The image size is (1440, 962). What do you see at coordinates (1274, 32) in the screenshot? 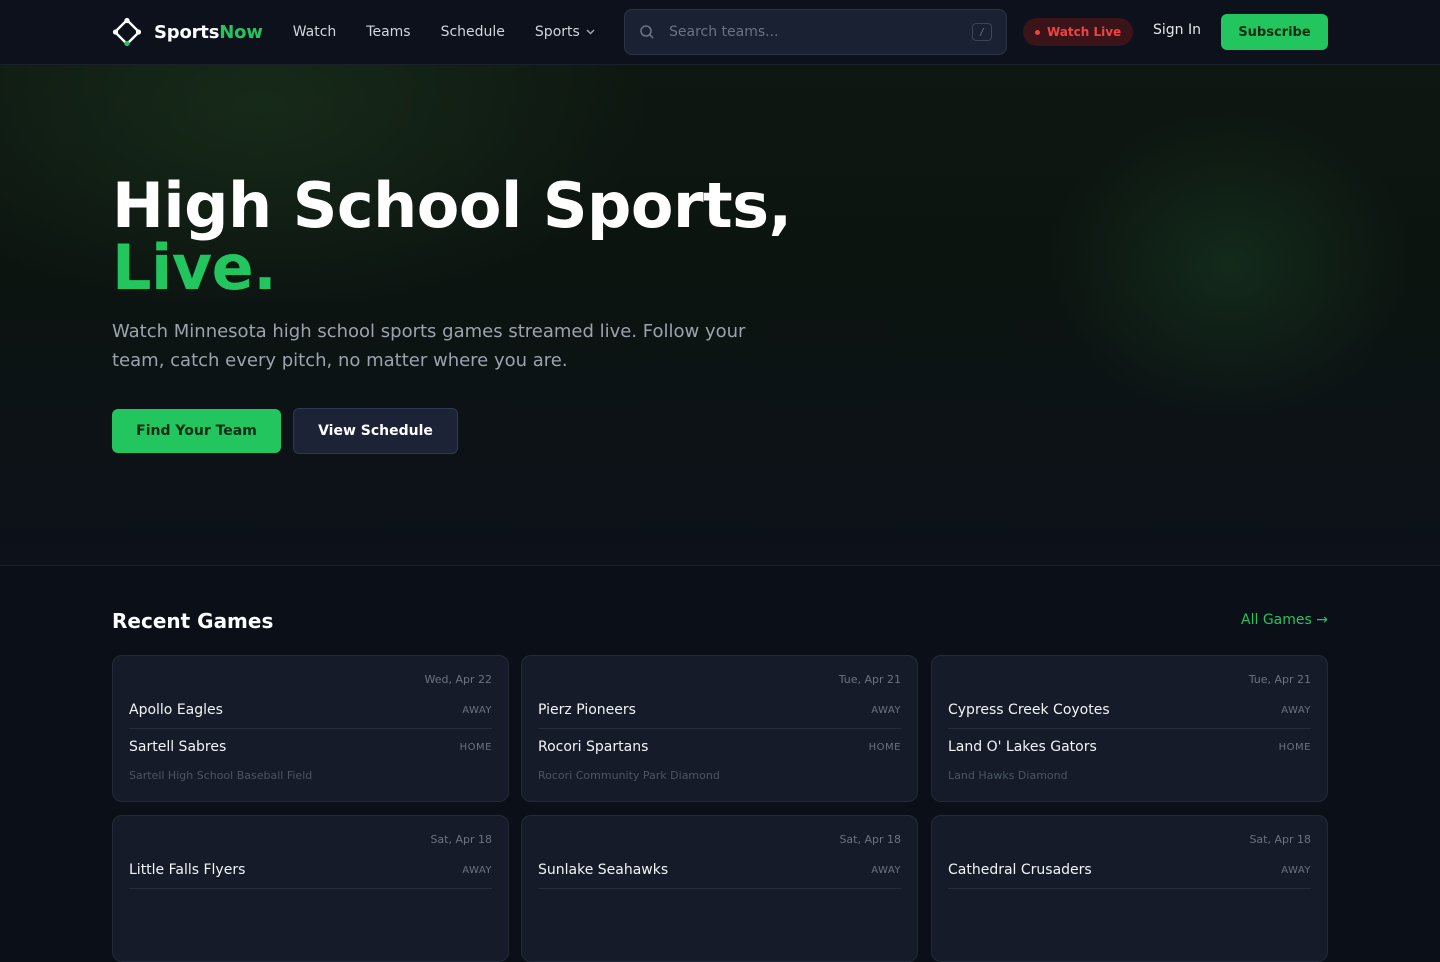
I see `subscribe-button: Subscribe` at bounding box center [1274, 32].